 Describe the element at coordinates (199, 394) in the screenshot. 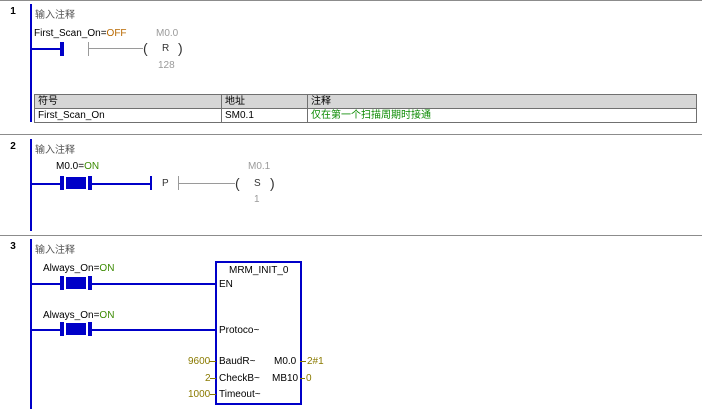

I see `input-timeout-value: 1000` at that location.